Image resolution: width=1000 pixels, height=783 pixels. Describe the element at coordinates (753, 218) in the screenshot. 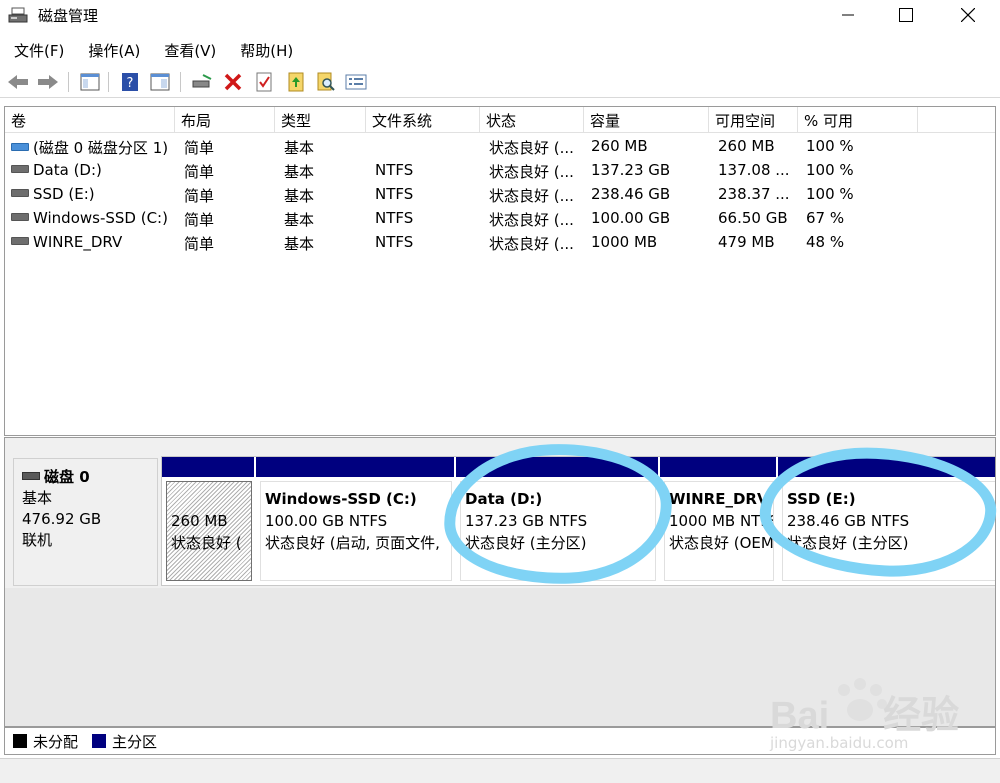

I see `free-space-cell: 66.50 GB` at that location.